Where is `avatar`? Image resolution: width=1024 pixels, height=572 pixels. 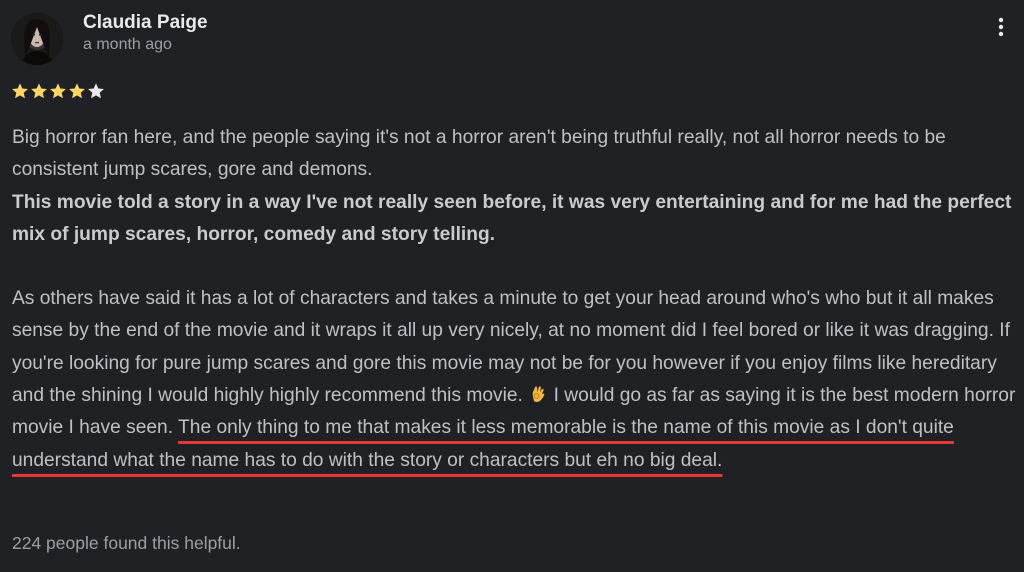
avatar is located at coordinates (37, 39).